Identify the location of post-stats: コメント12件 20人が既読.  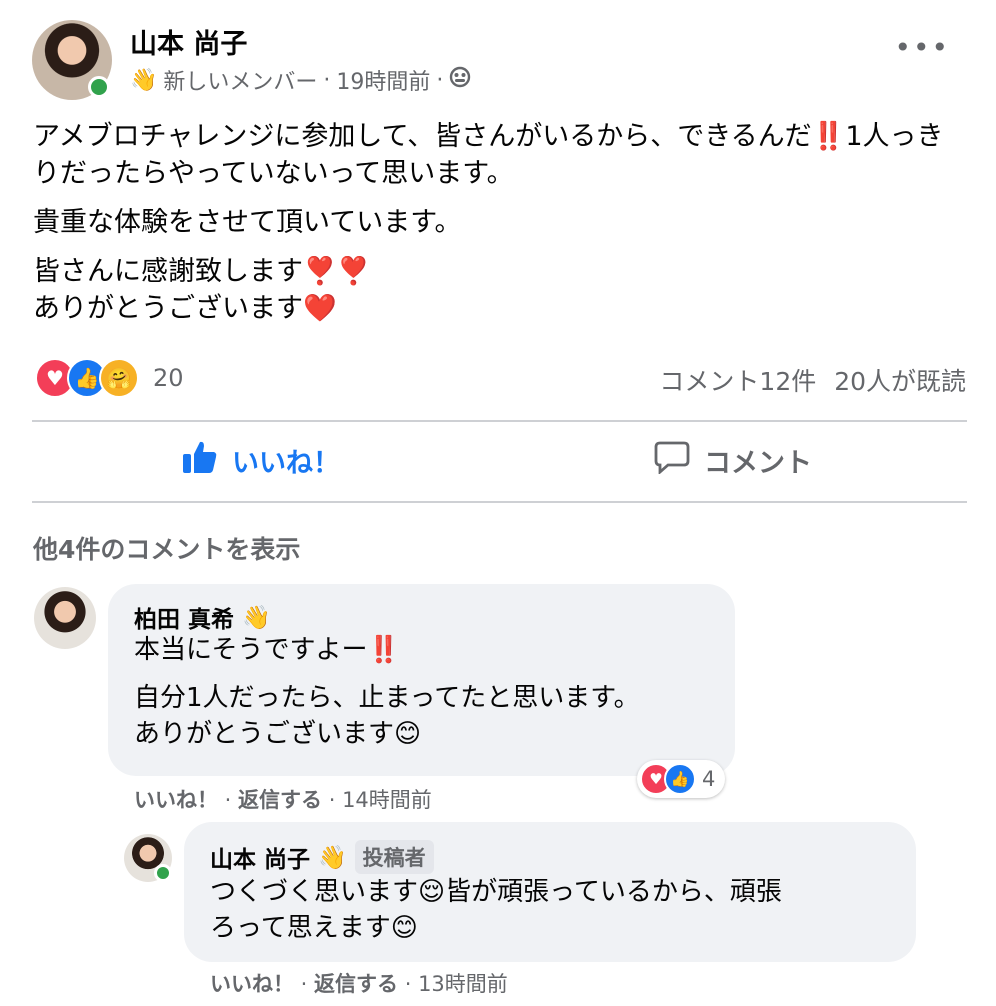
(812, 380).